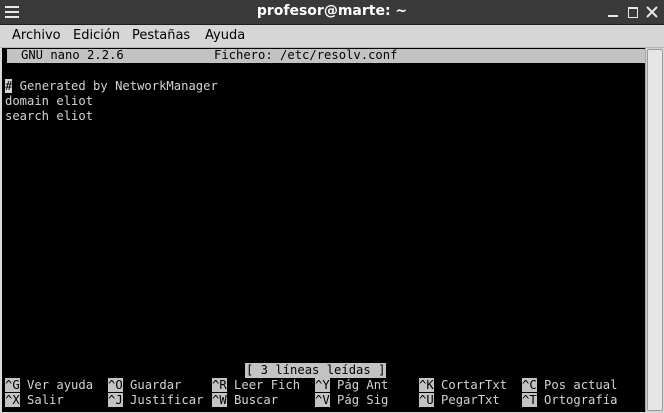 Image resolution: width=664 pixels, height=413 pixels. Describe the element at coordinates (115, 385) in the screenshot. I see `shortcut-key: ^O` at that location.